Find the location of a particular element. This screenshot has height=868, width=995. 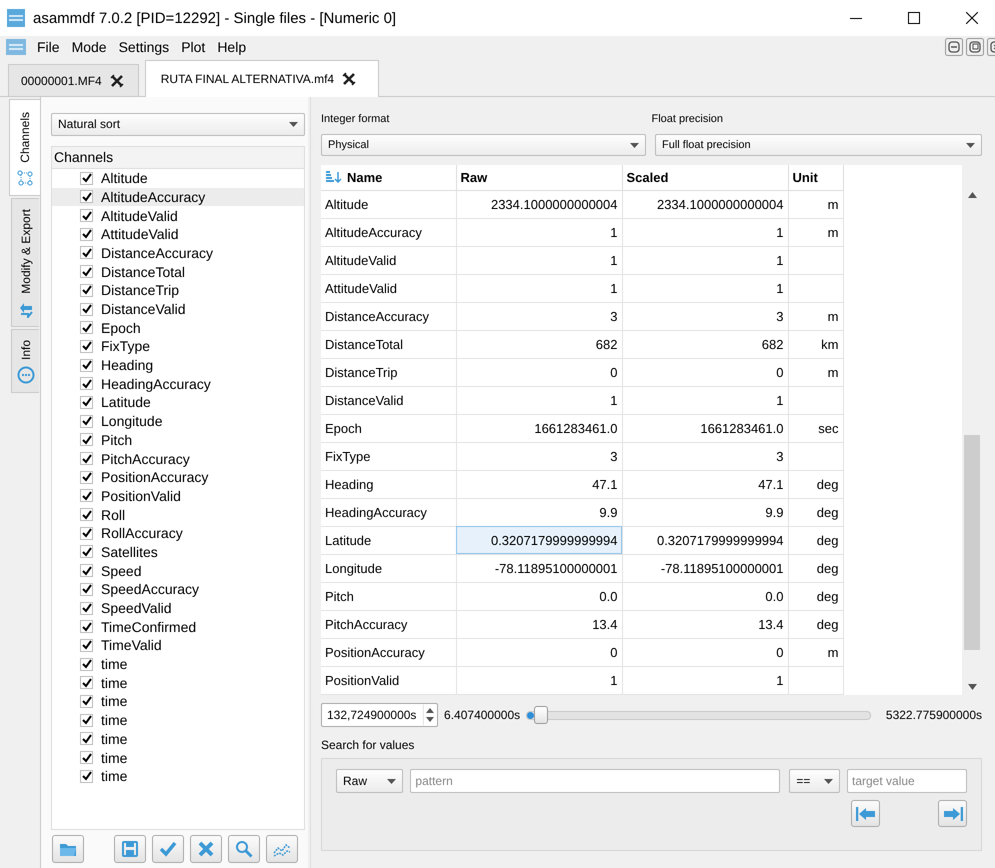

table-cell: 682 is located at coordinates (539, 344).